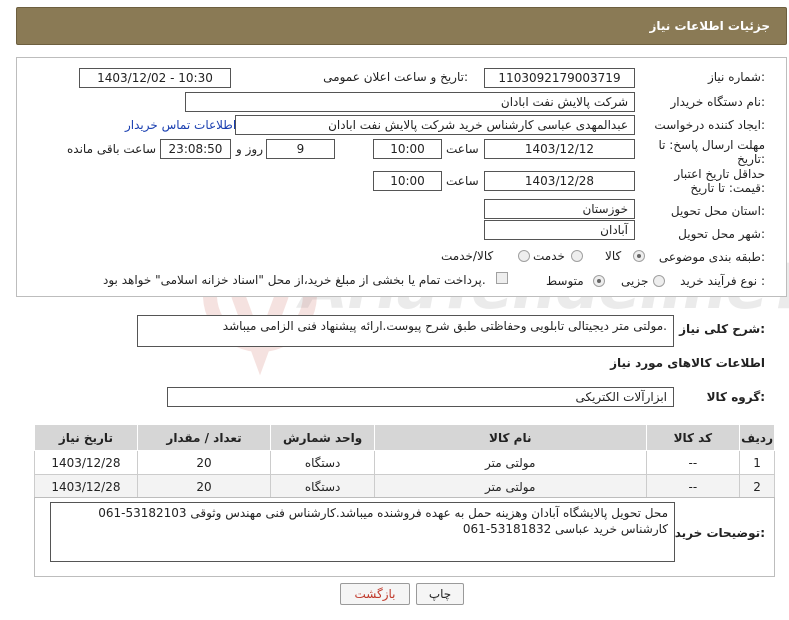 The width and height of the screenshot is (789, 620). What do you see at coordinates (502, 278) in the screenshot?
I see `treasury-payment-checkbox` at bounding box center [502, 278].